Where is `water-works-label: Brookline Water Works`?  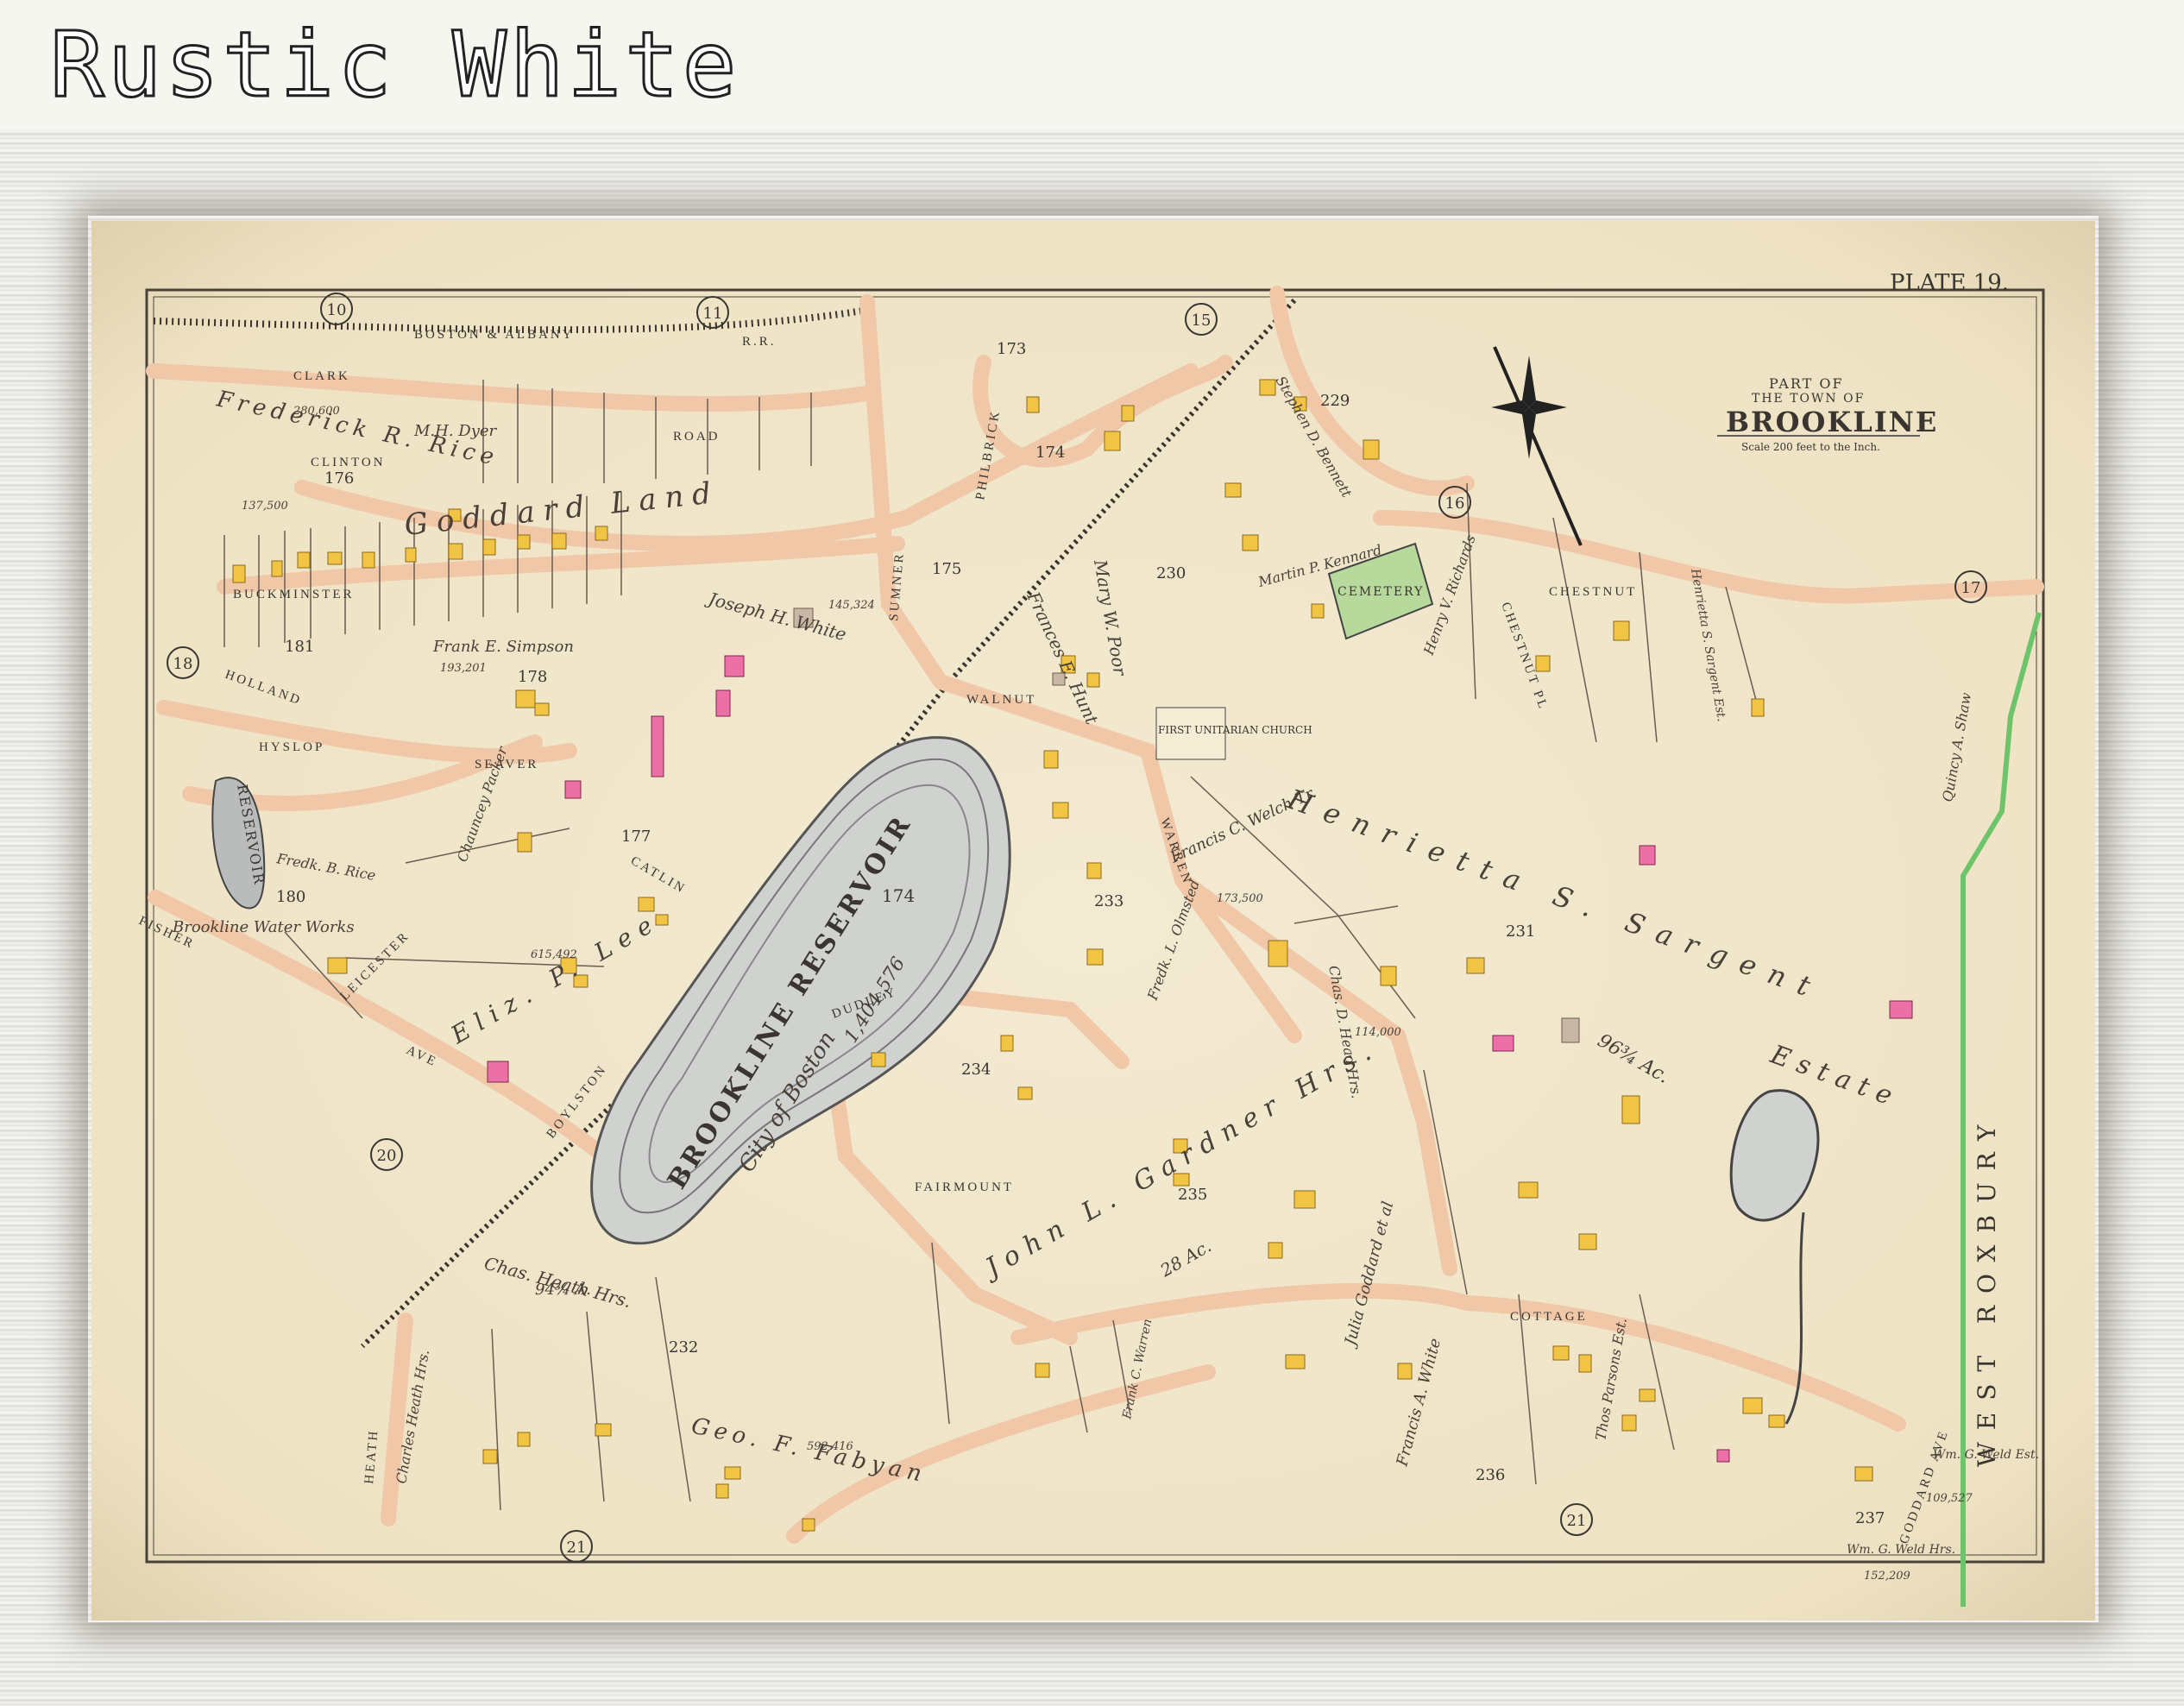
water-works-label: Brookline Water Works is located at coordinates (264, 927).